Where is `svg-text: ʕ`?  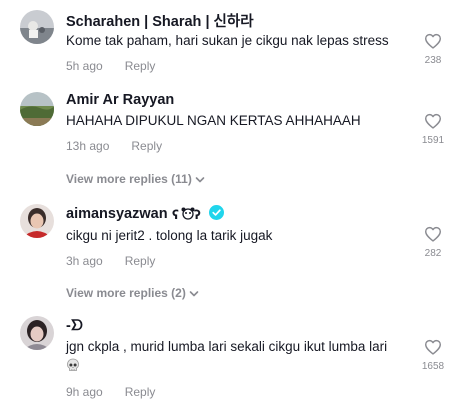 svg-text: ʕ is located at coordinates (175, 214).